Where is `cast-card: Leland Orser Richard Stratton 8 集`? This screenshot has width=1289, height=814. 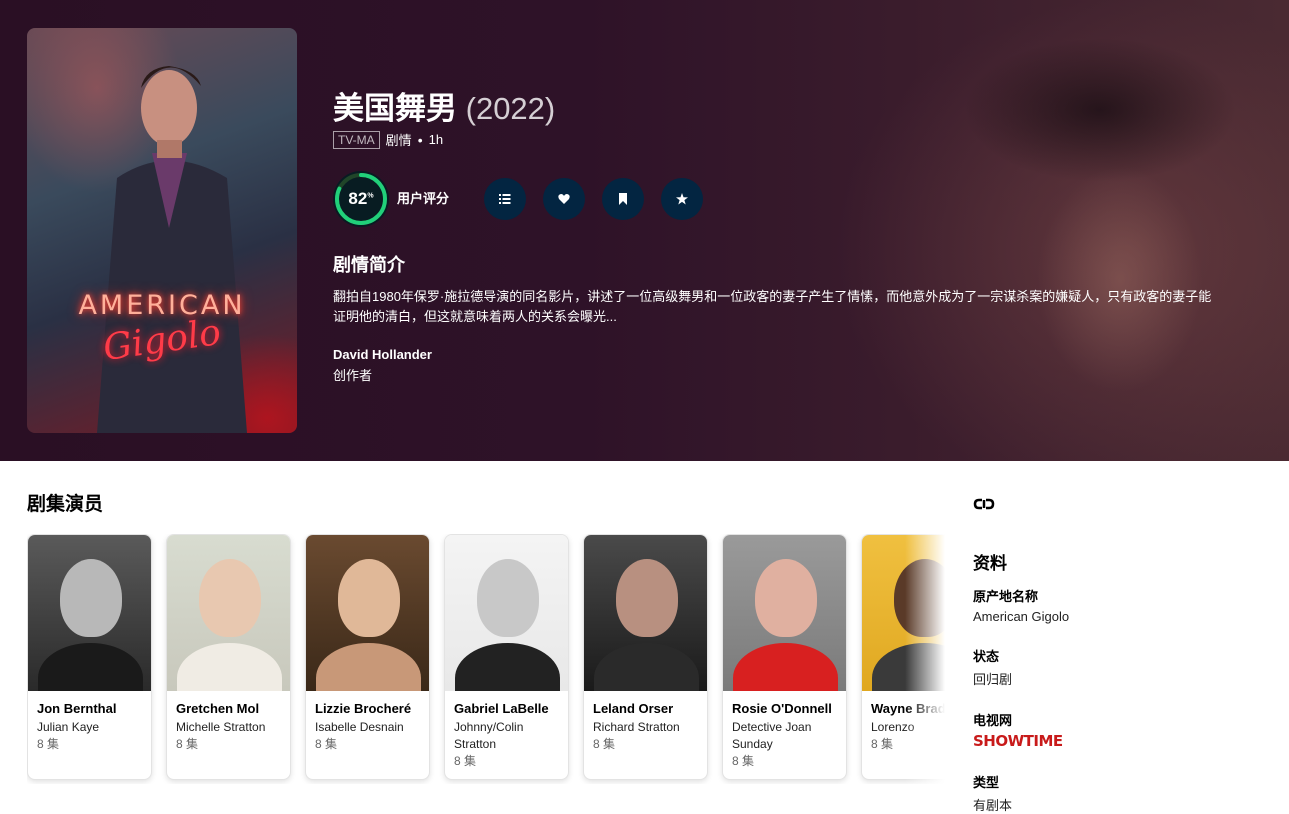 cast-card: Leland Orser Richard Stratton 8 集 is located at coordinates (645, 657).